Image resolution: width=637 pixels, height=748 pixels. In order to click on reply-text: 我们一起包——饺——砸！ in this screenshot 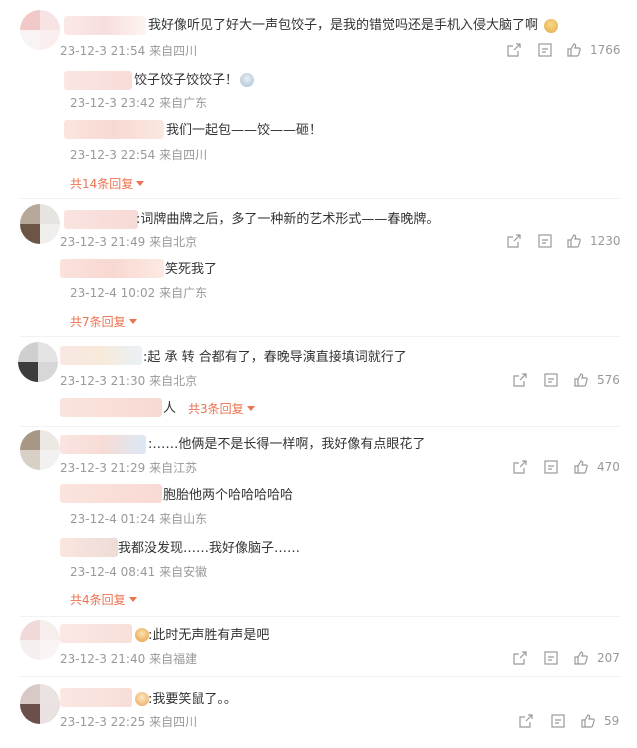, I will do `click(244, 130)`.